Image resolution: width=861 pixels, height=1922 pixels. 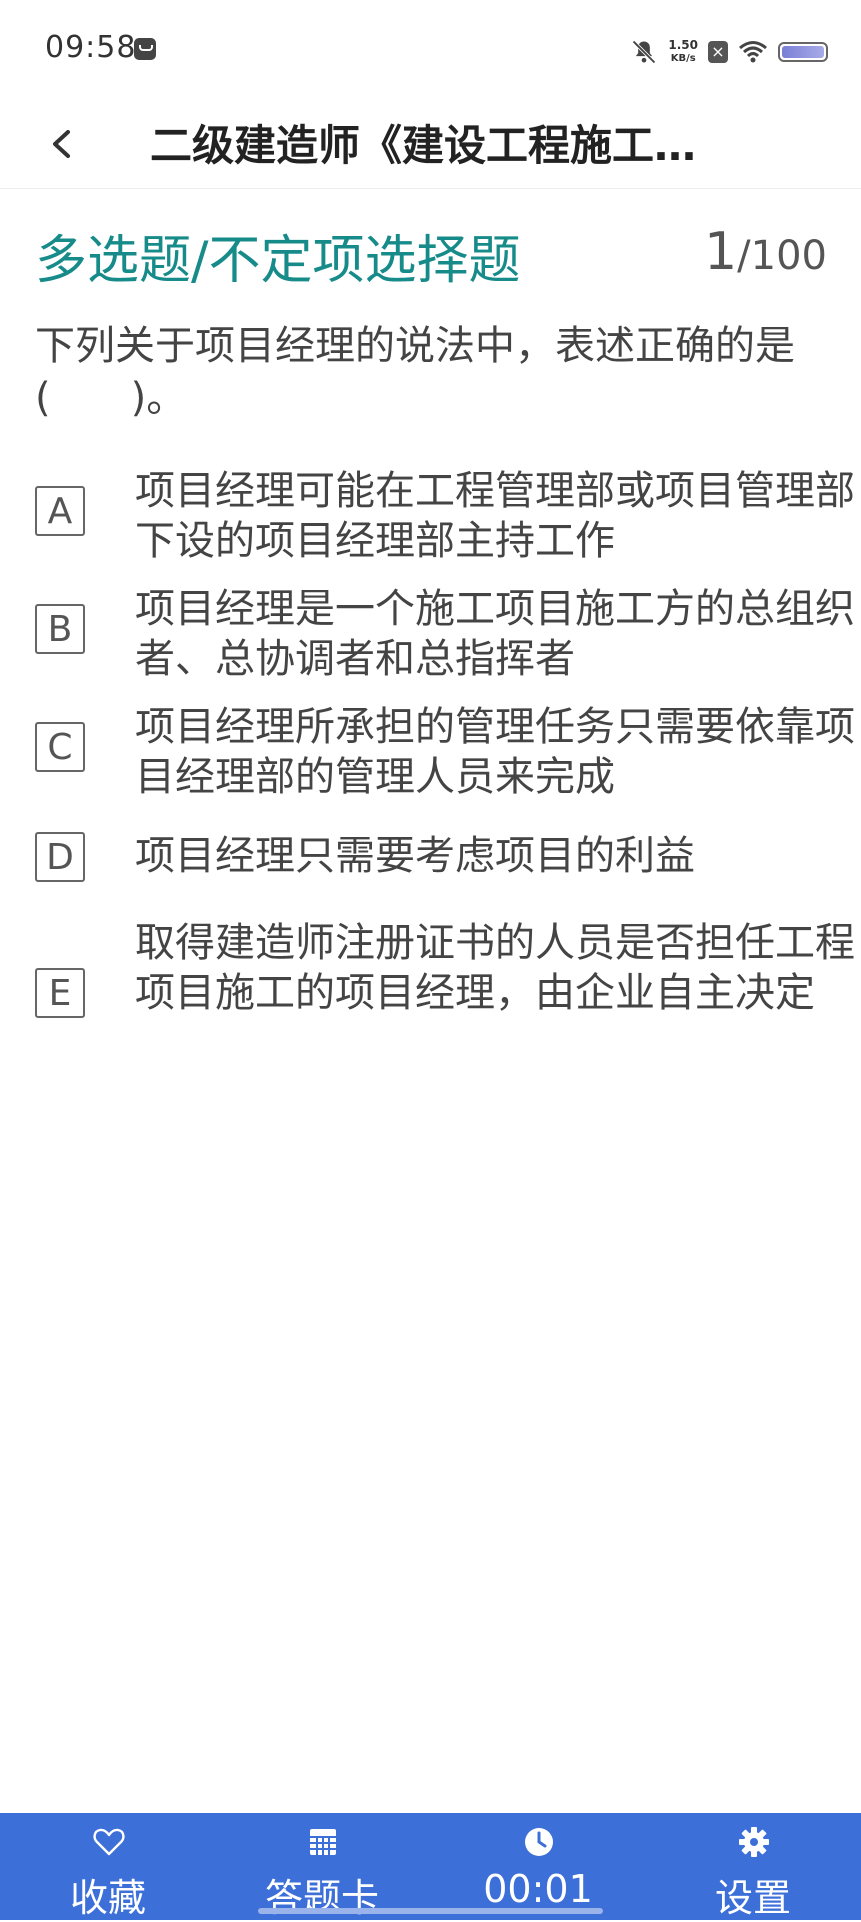 I want to click on settings-button: 设置, so click(x=753, y=1866).